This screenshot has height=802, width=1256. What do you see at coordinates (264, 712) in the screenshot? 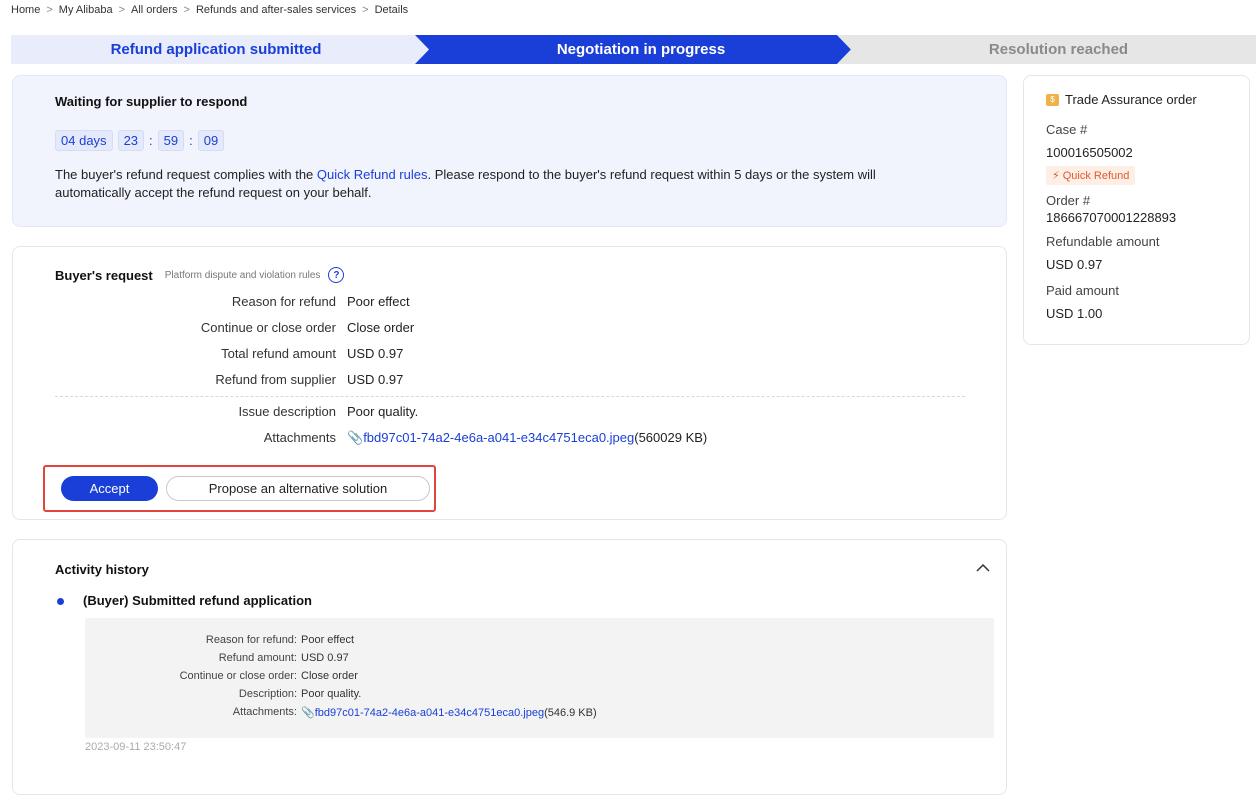
I see `event-row-label: Attachments:` at bounding box center [264, 712].